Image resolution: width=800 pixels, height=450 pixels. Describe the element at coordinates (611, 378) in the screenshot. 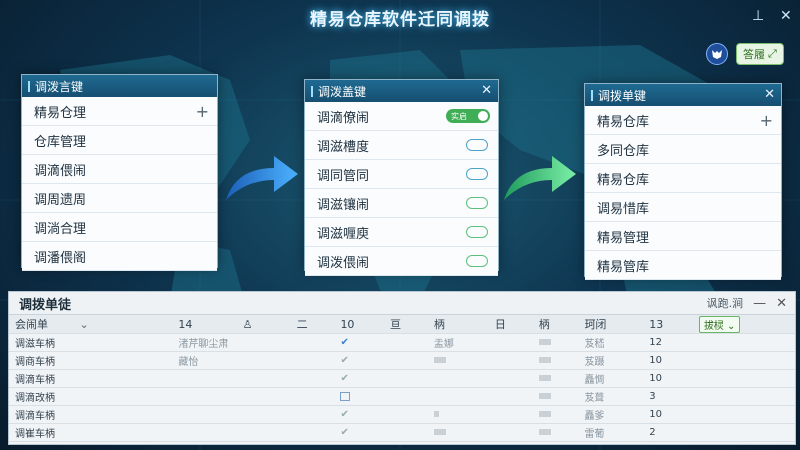

I see `row-cell: 矗惆` at that location.